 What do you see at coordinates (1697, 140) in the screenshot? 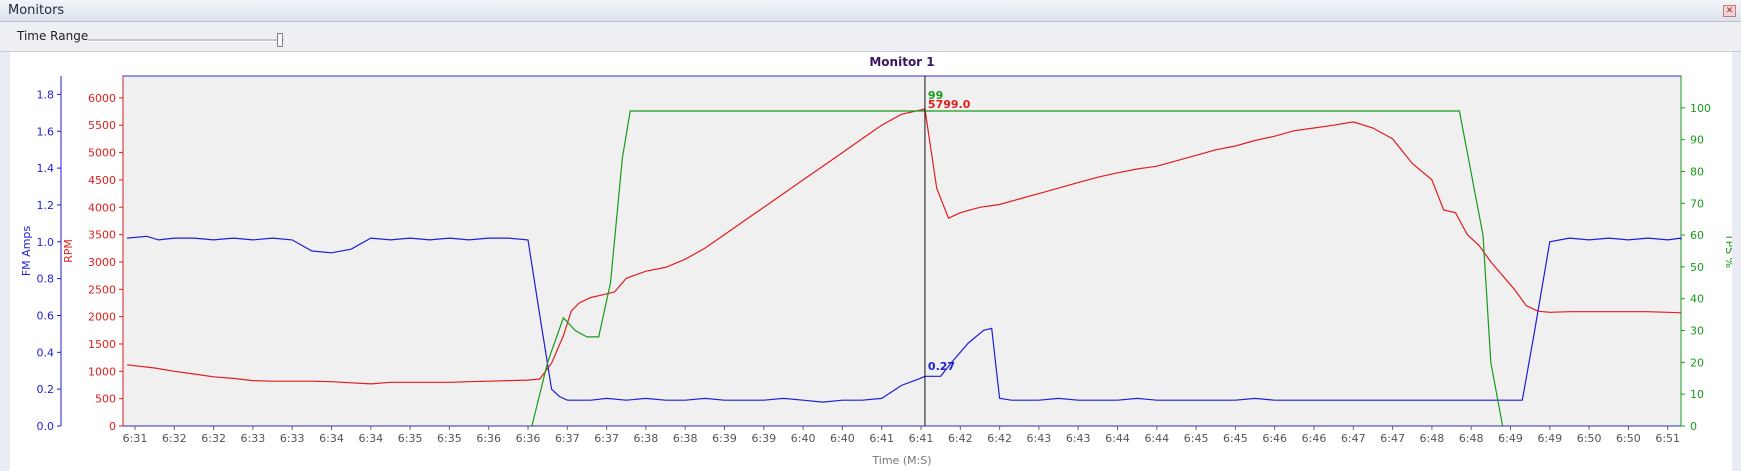
I see `tps-tick-label: 90` at bounding box center [1697, 140].